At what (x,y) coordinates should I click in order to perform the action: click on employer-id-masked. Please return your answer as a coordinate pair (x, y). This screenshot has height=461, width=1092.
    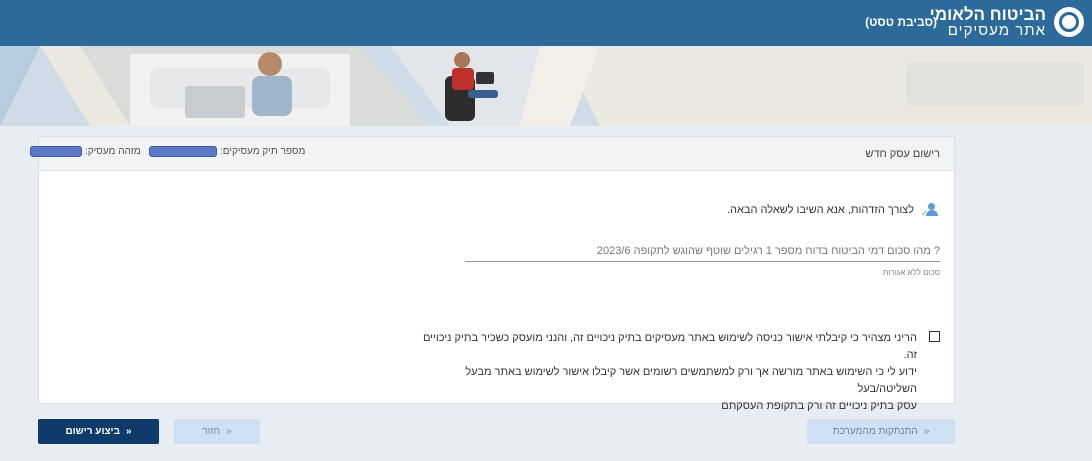
    Looking at the image, I should click on (56, 151).